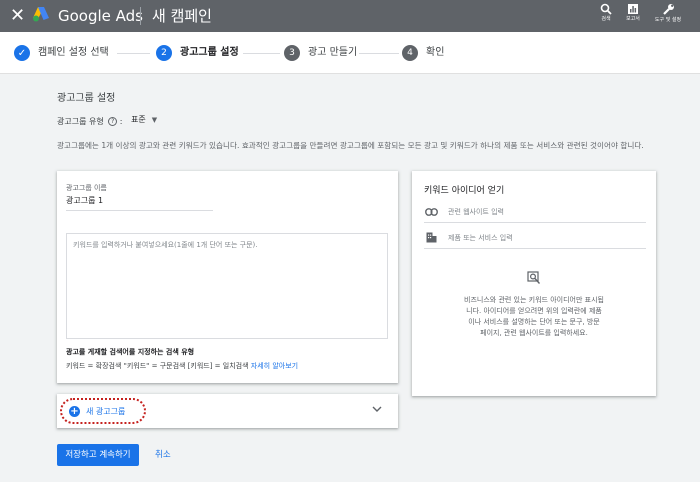 The height and width of the screenshot is (482, 700). I want to click on step-create-ads: 3 광고 만들기, so click(320, 53).